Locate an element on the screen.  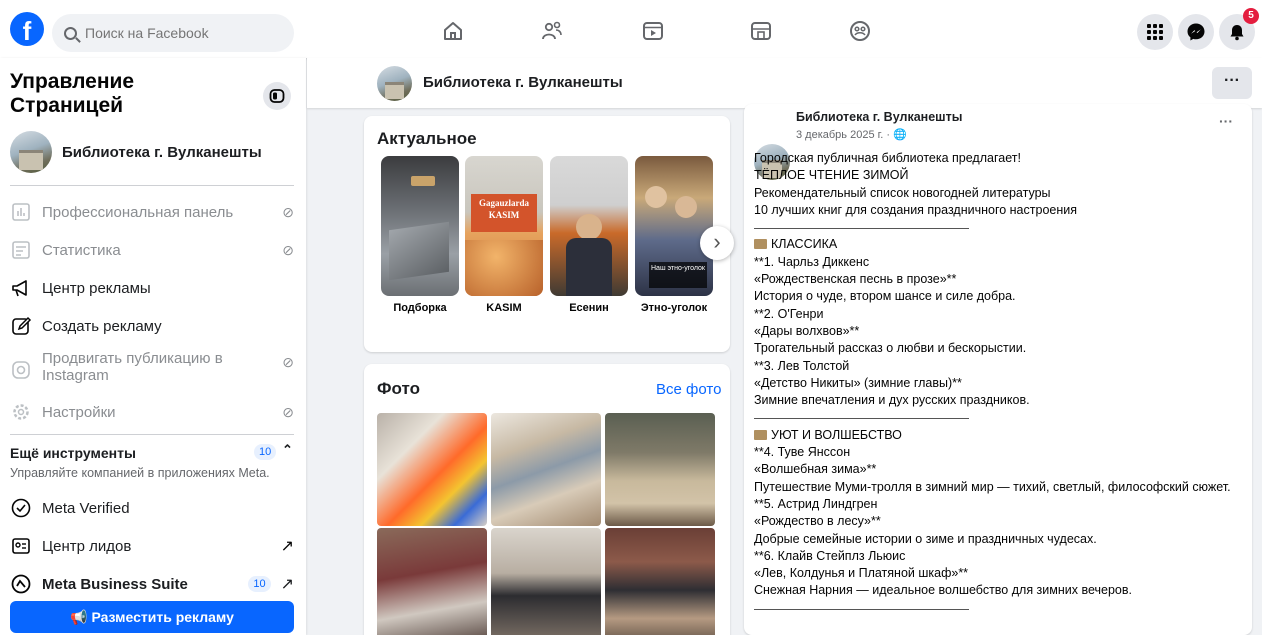
story-label: Есенин is located at coordinates (589, 308).